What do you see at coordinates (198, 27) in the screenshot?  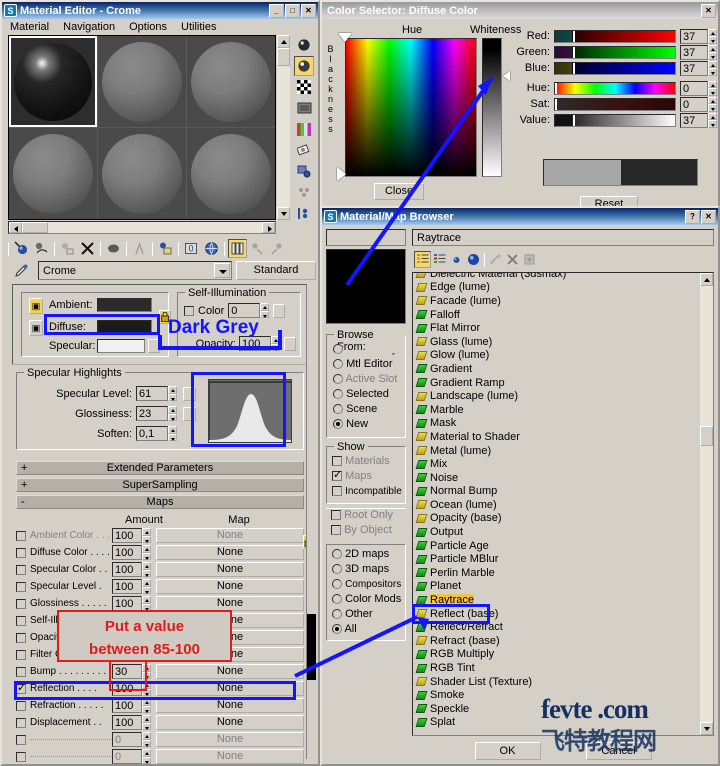 I see `menu-utilities: Utilities` at bounding box center [198, 27].